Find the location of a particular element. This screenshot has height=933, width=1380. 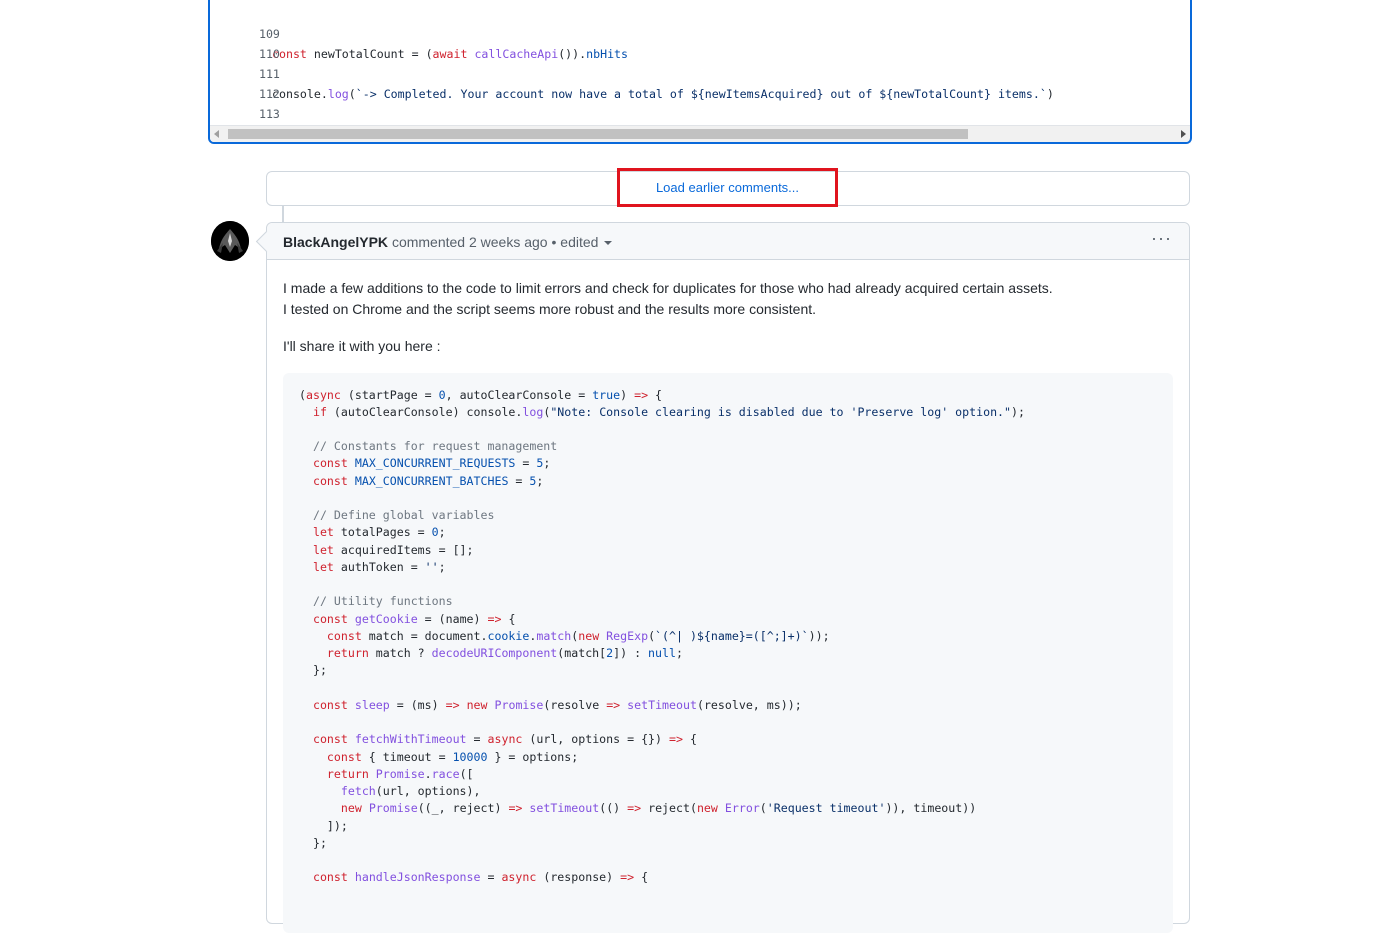

chevron-down-icon is located at coordinates (608, 243).